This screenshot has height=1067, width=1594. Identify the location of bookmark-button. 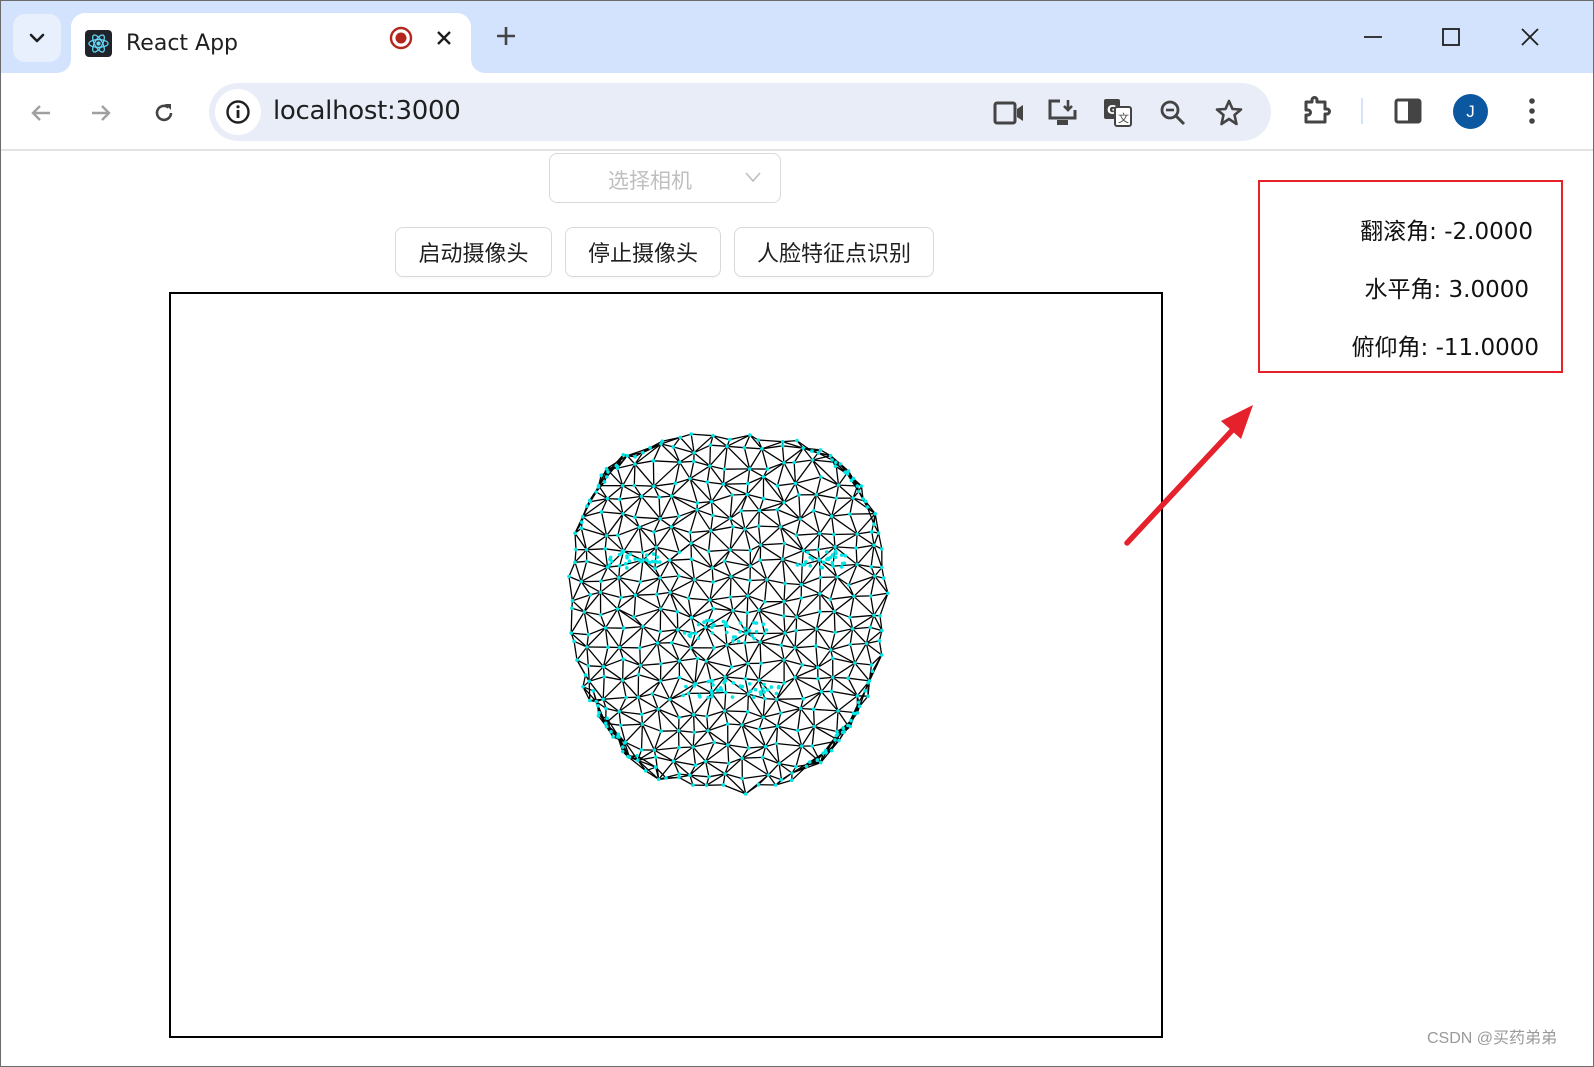
(1229, 113).